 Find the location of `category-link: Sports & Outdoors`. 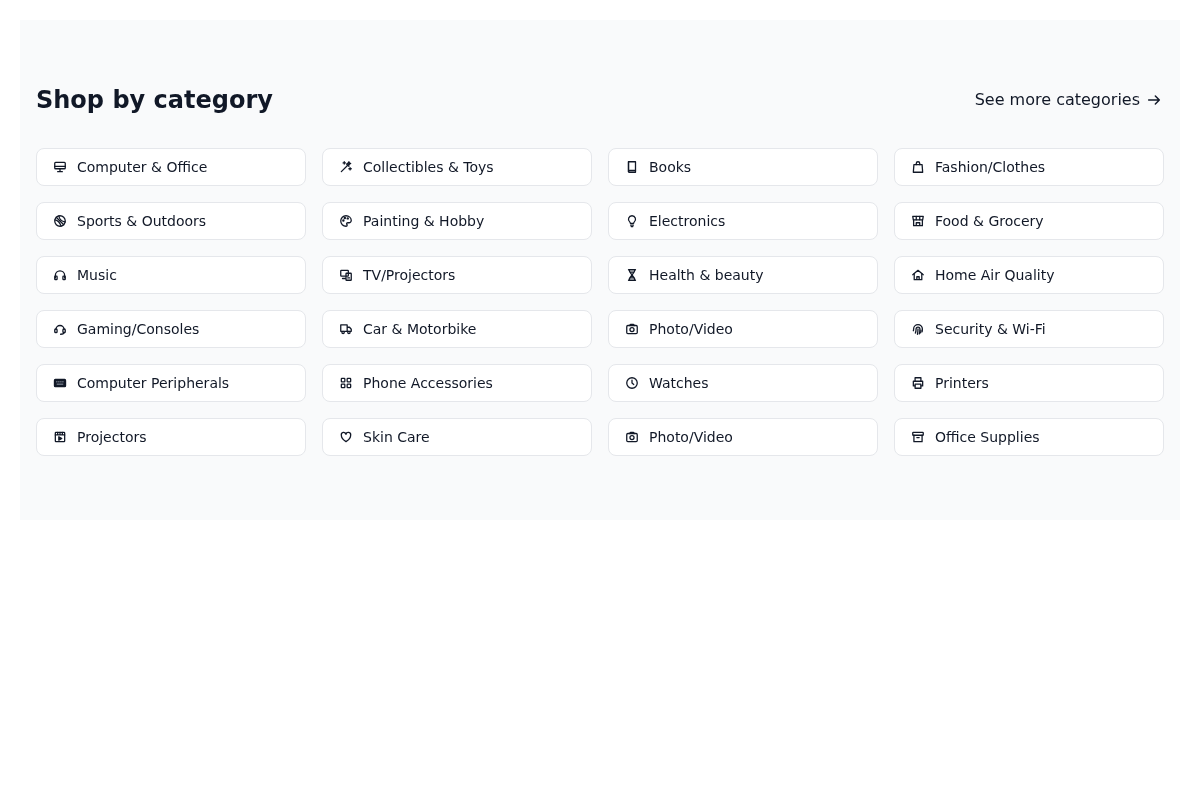

category-link: Sports & Outdoors is located at coordinates (171, 221).